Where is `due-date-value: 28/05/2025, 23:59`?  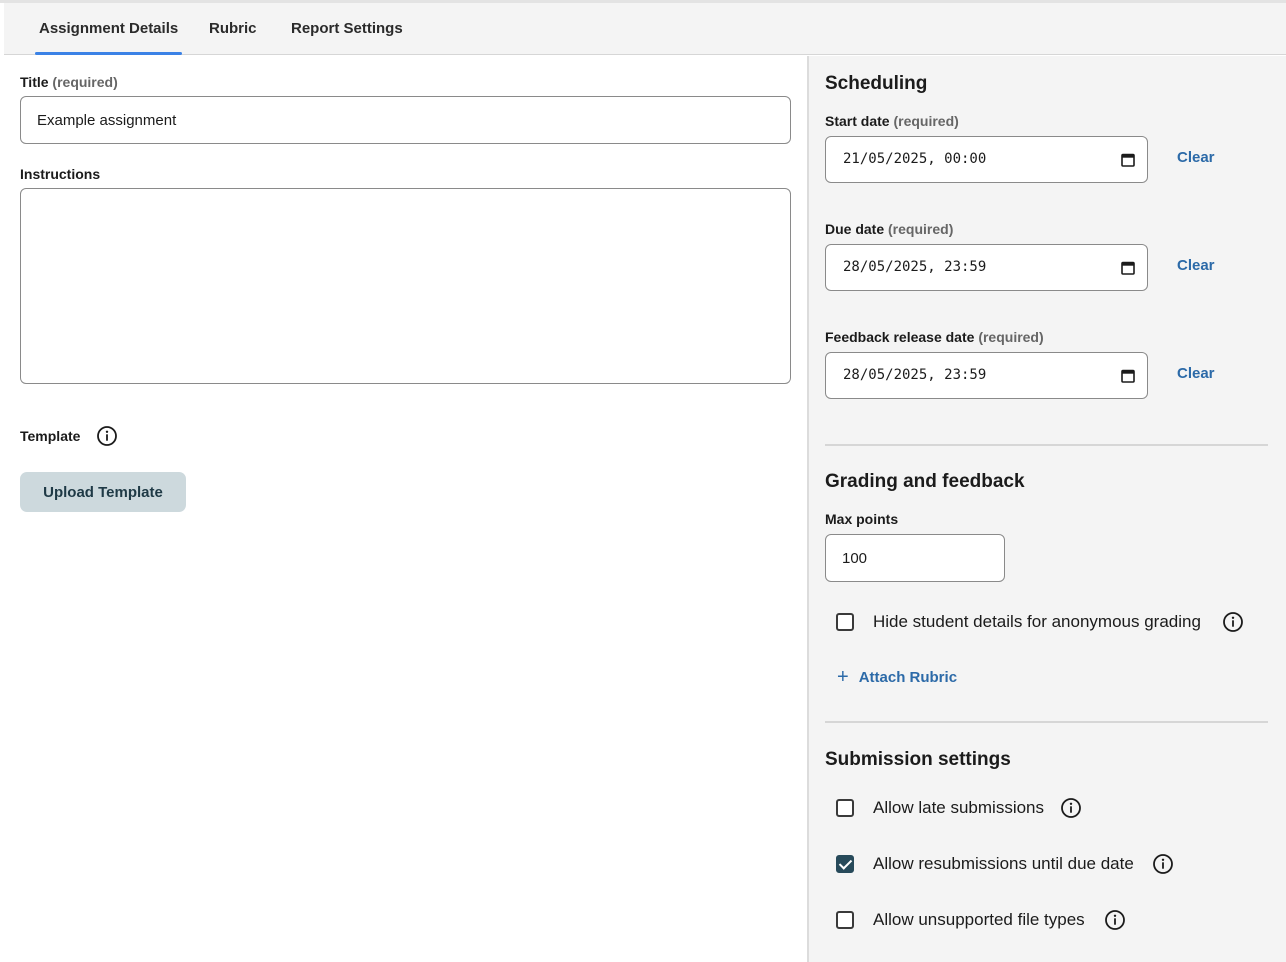 due-date-value: 28/05/2025, 23:59 is located at coordinates (915, 267).